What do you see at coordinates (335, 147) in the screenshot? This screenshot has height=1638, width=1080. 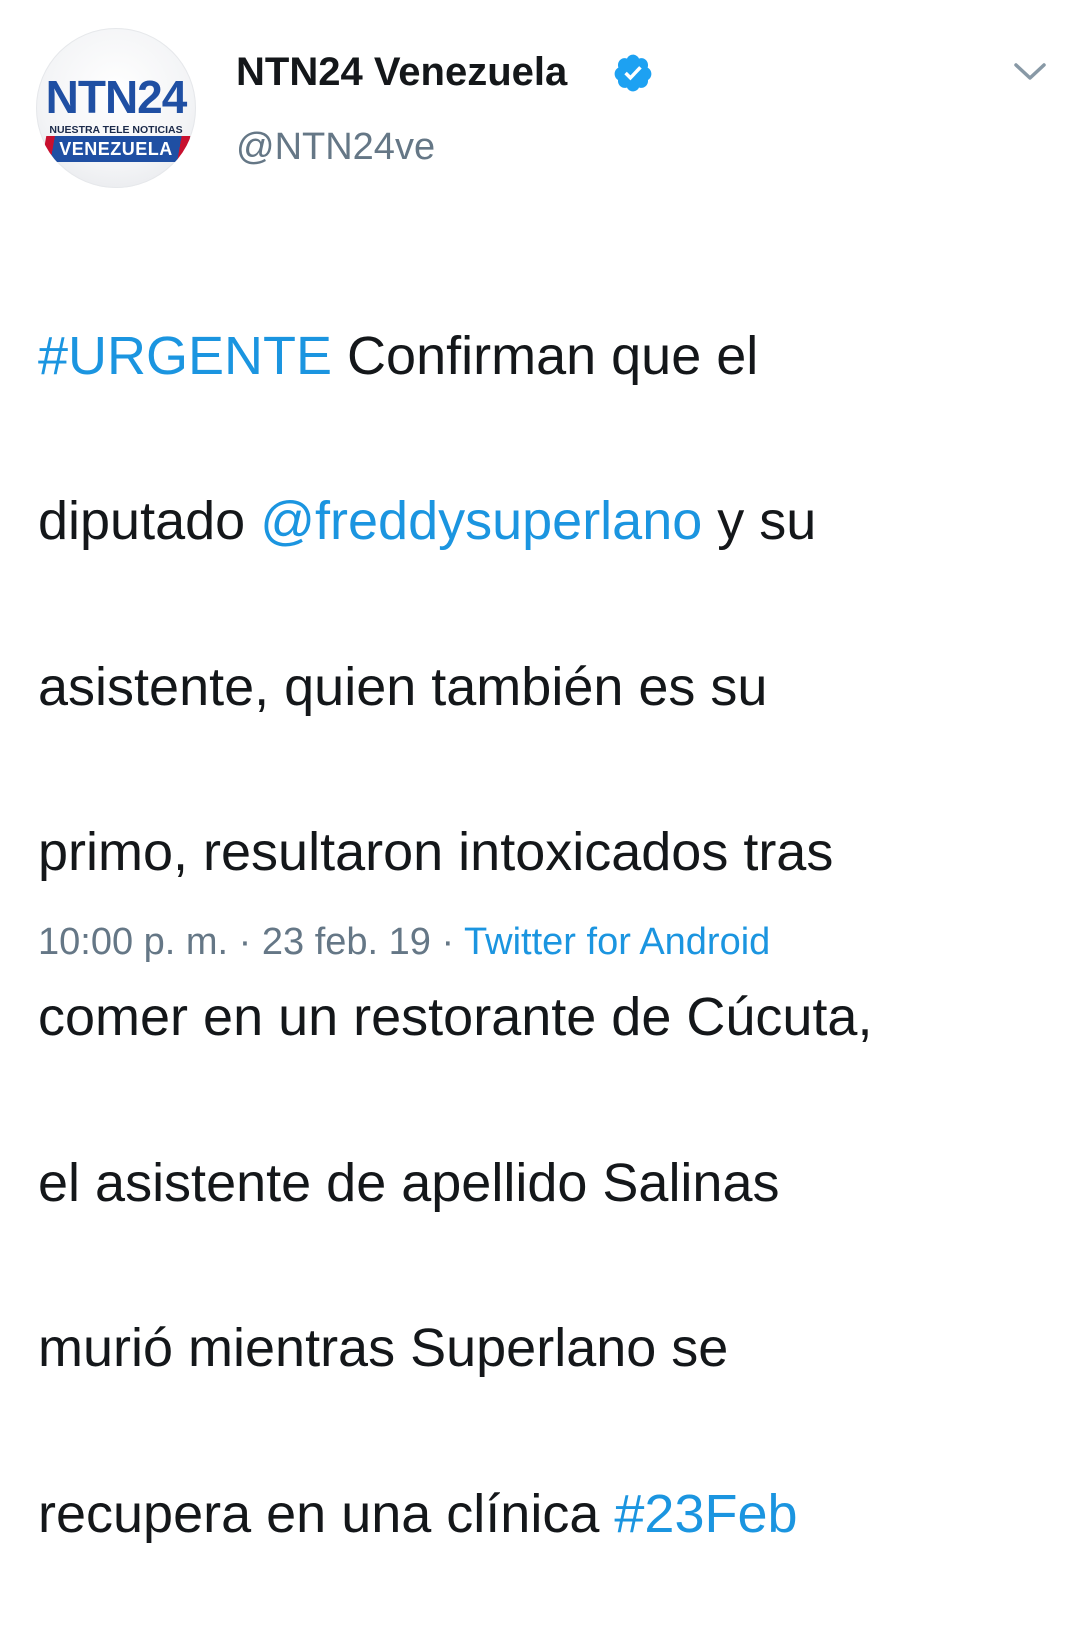 I see `author-handle: @NTN24ve` at bounding box center [335, 147].